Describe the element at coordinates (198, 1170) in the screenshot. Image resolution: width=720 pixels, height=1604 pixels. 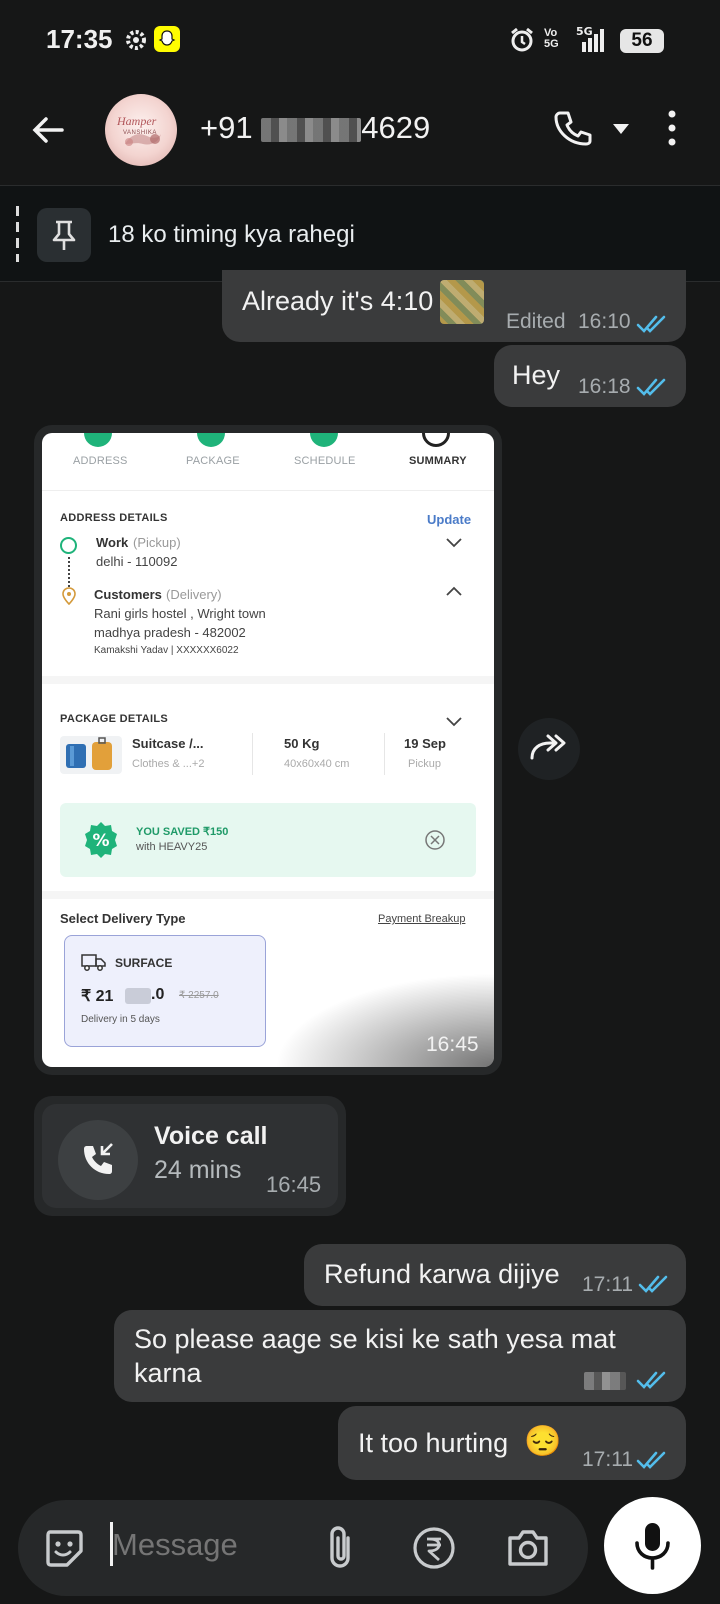
I see `call-duration: 24 mins` at that location.